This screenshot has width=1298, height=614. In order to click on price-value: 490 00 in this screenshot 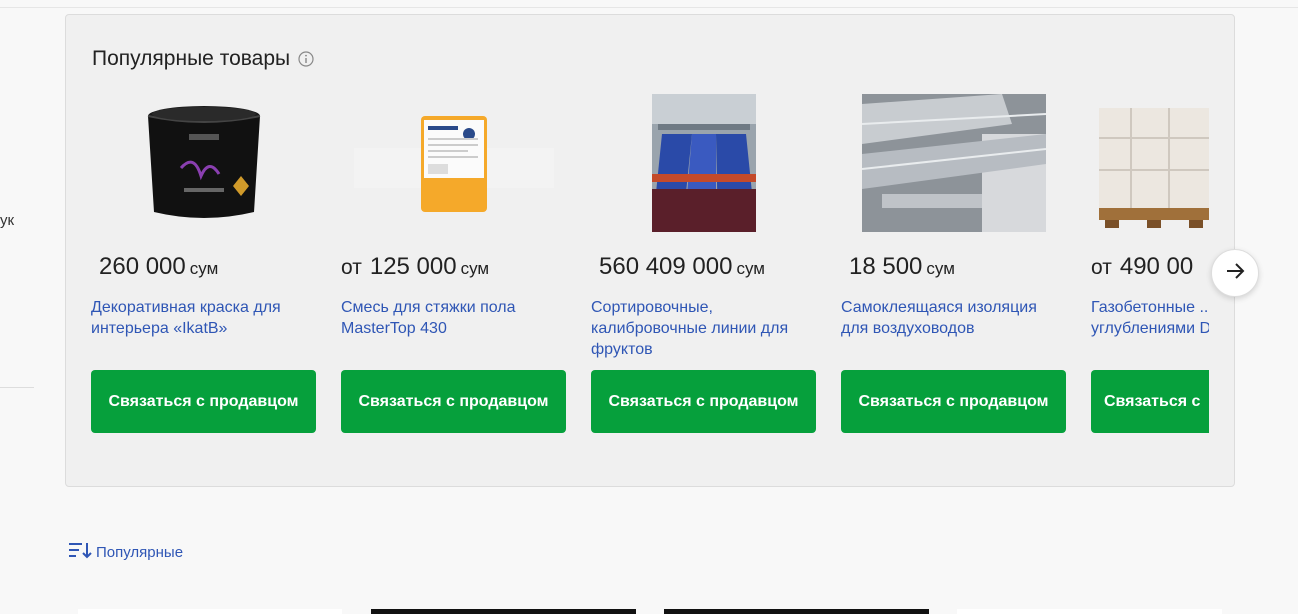, I will do `click(1156, 266)`.